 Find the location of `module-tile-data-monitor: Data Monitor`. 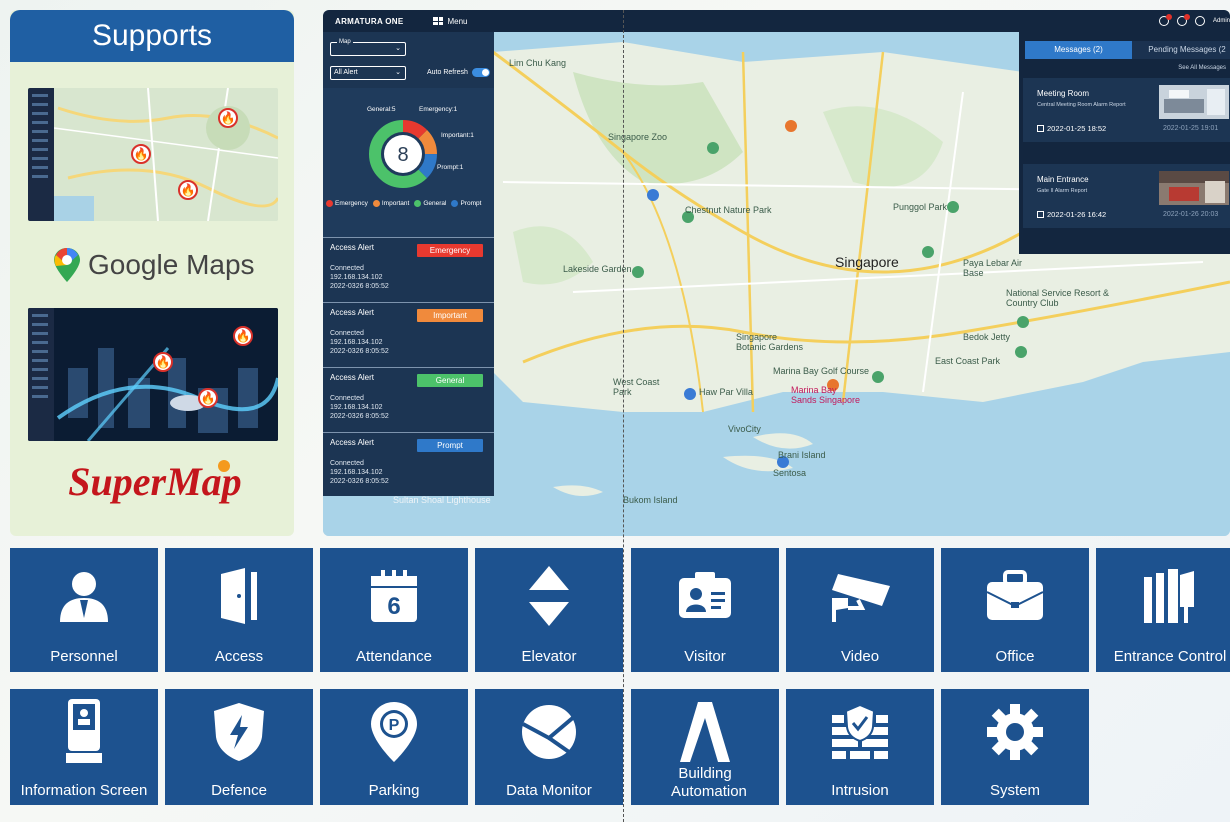

module-tile-data-monitor: Data Monitor is located at coordinates (549, 747).